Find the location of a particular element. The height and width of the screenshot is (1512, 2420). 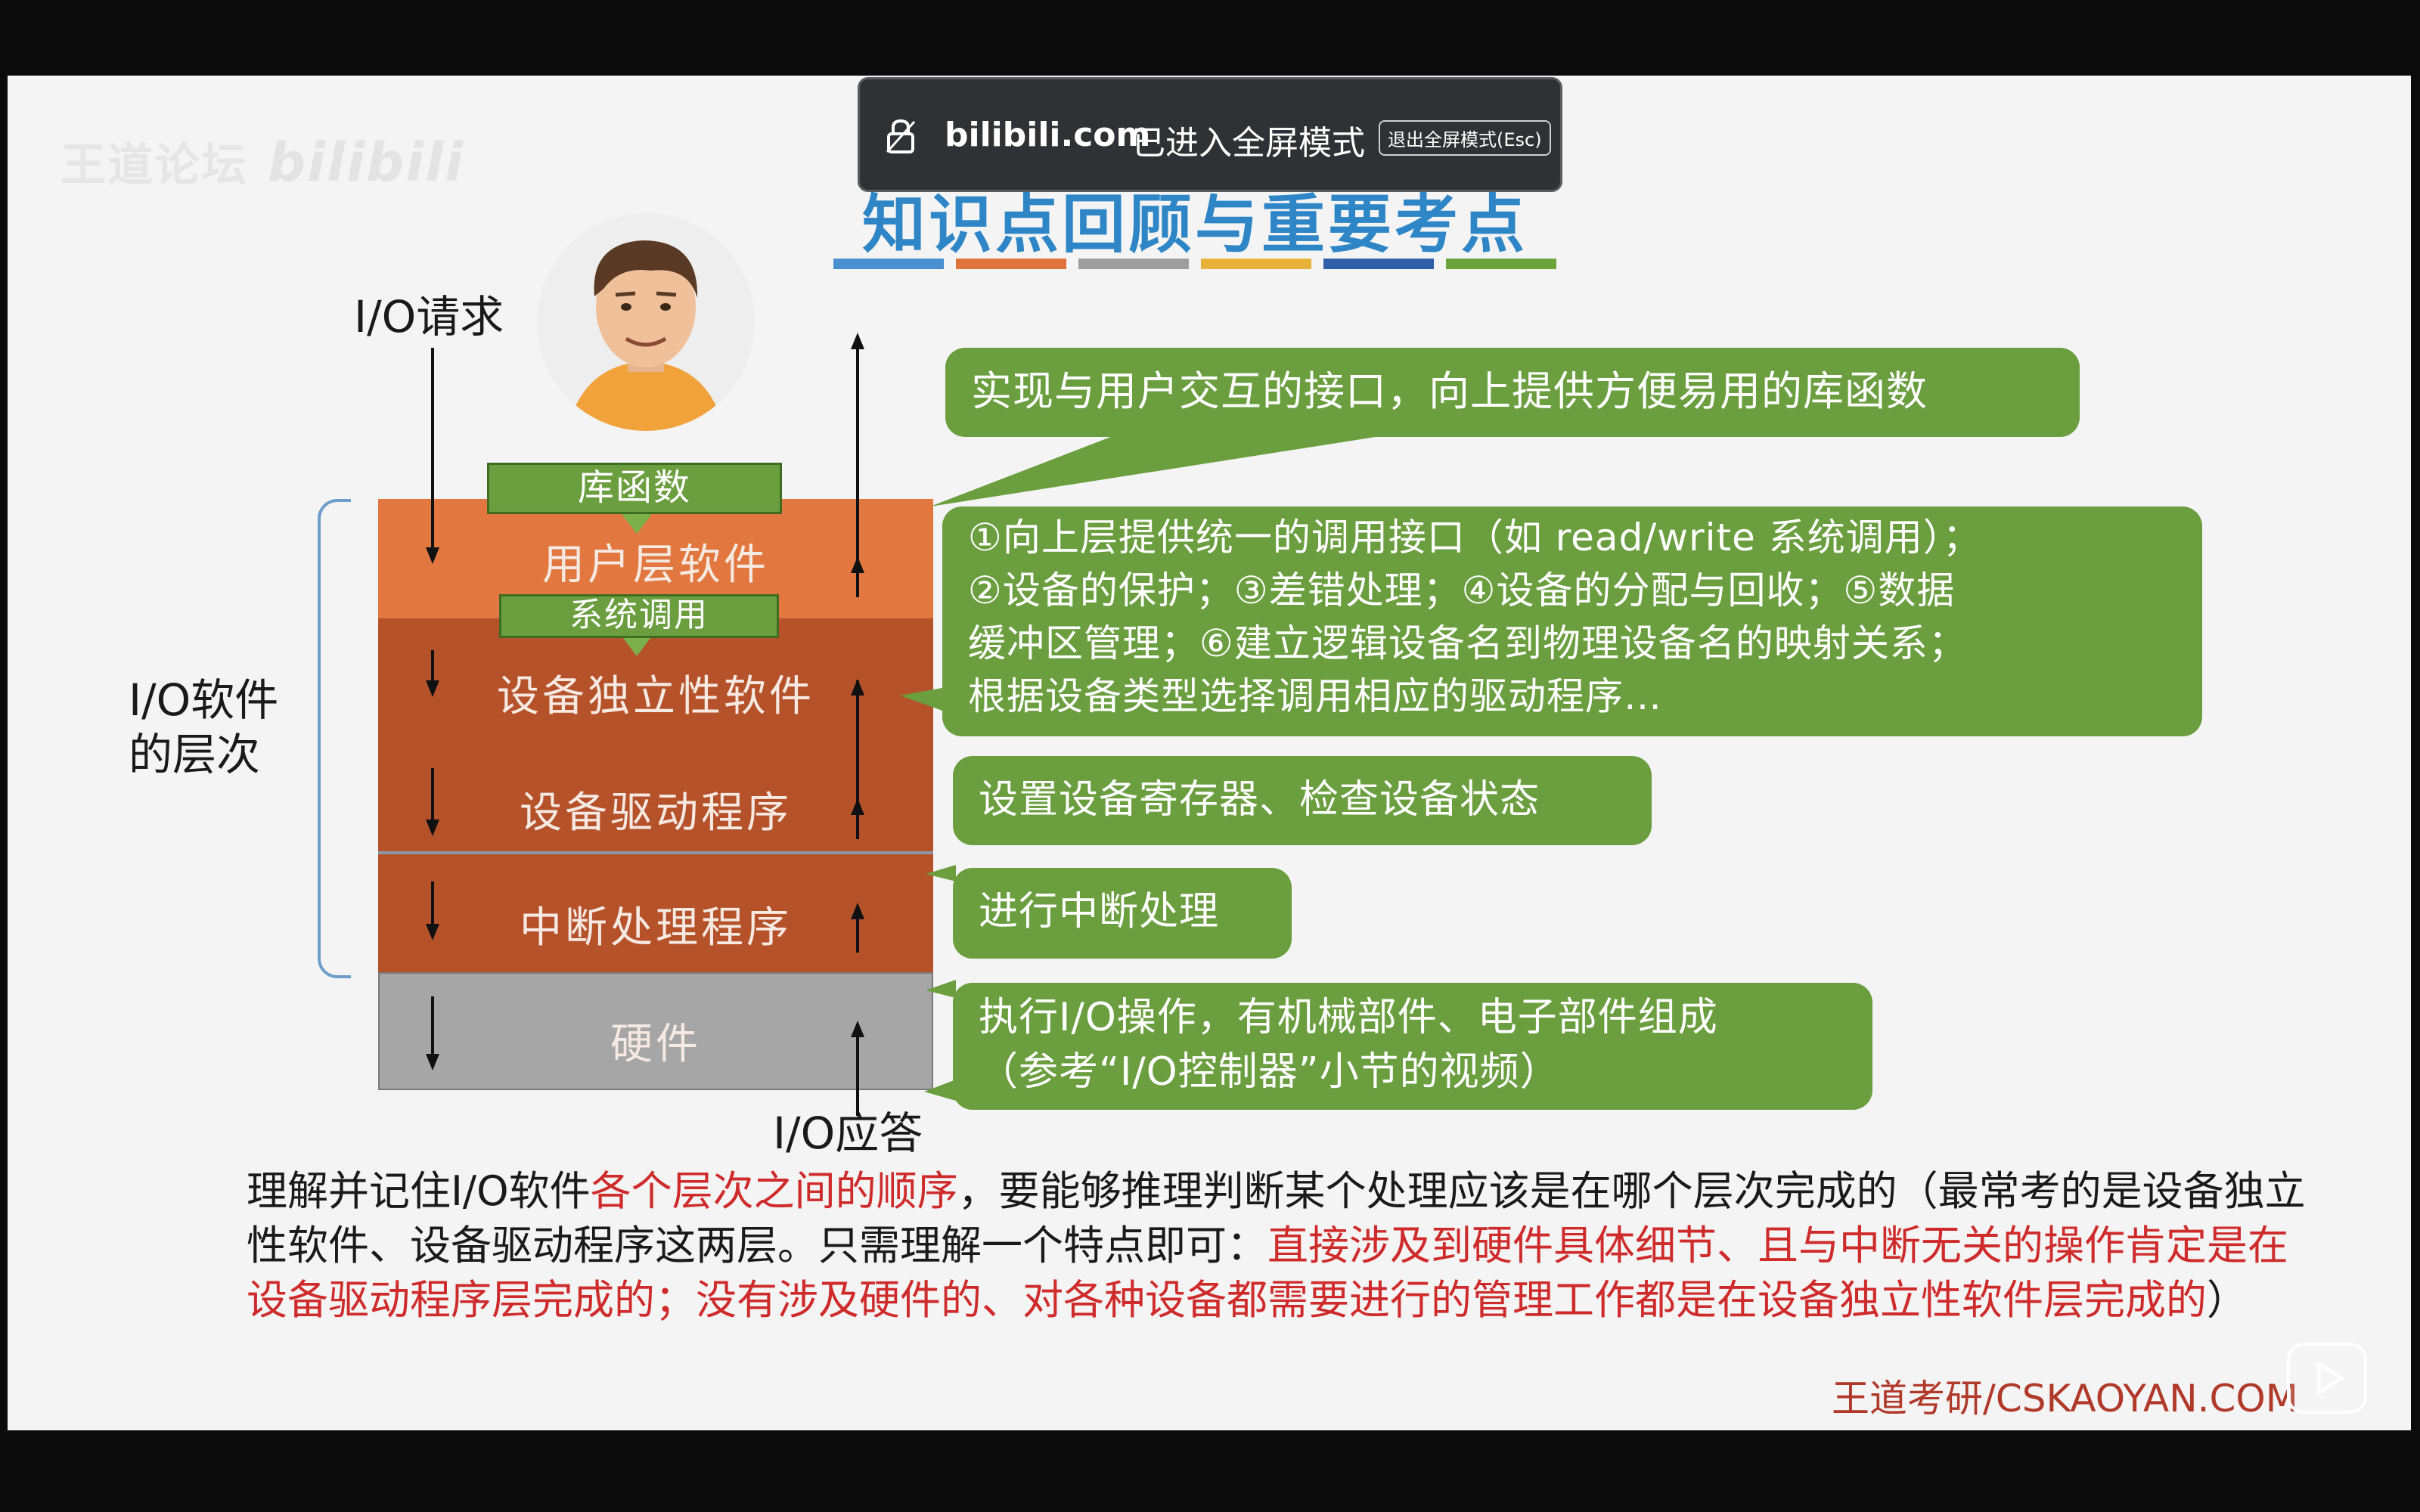

callout-user-layer: 实现与用户交互的接口，向上提供方便易用的库函数 is located at coordinates (1512, 392).